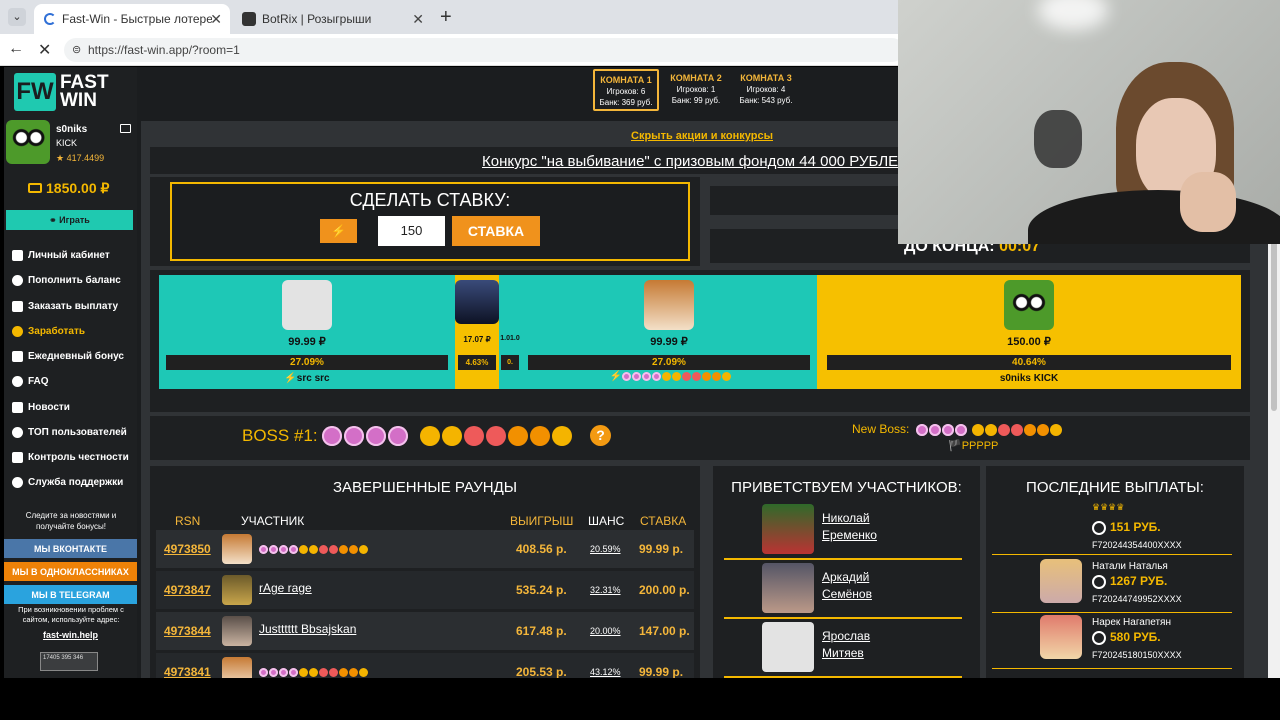  I want to click on participant-name: rAge rage, so click(285, 588).